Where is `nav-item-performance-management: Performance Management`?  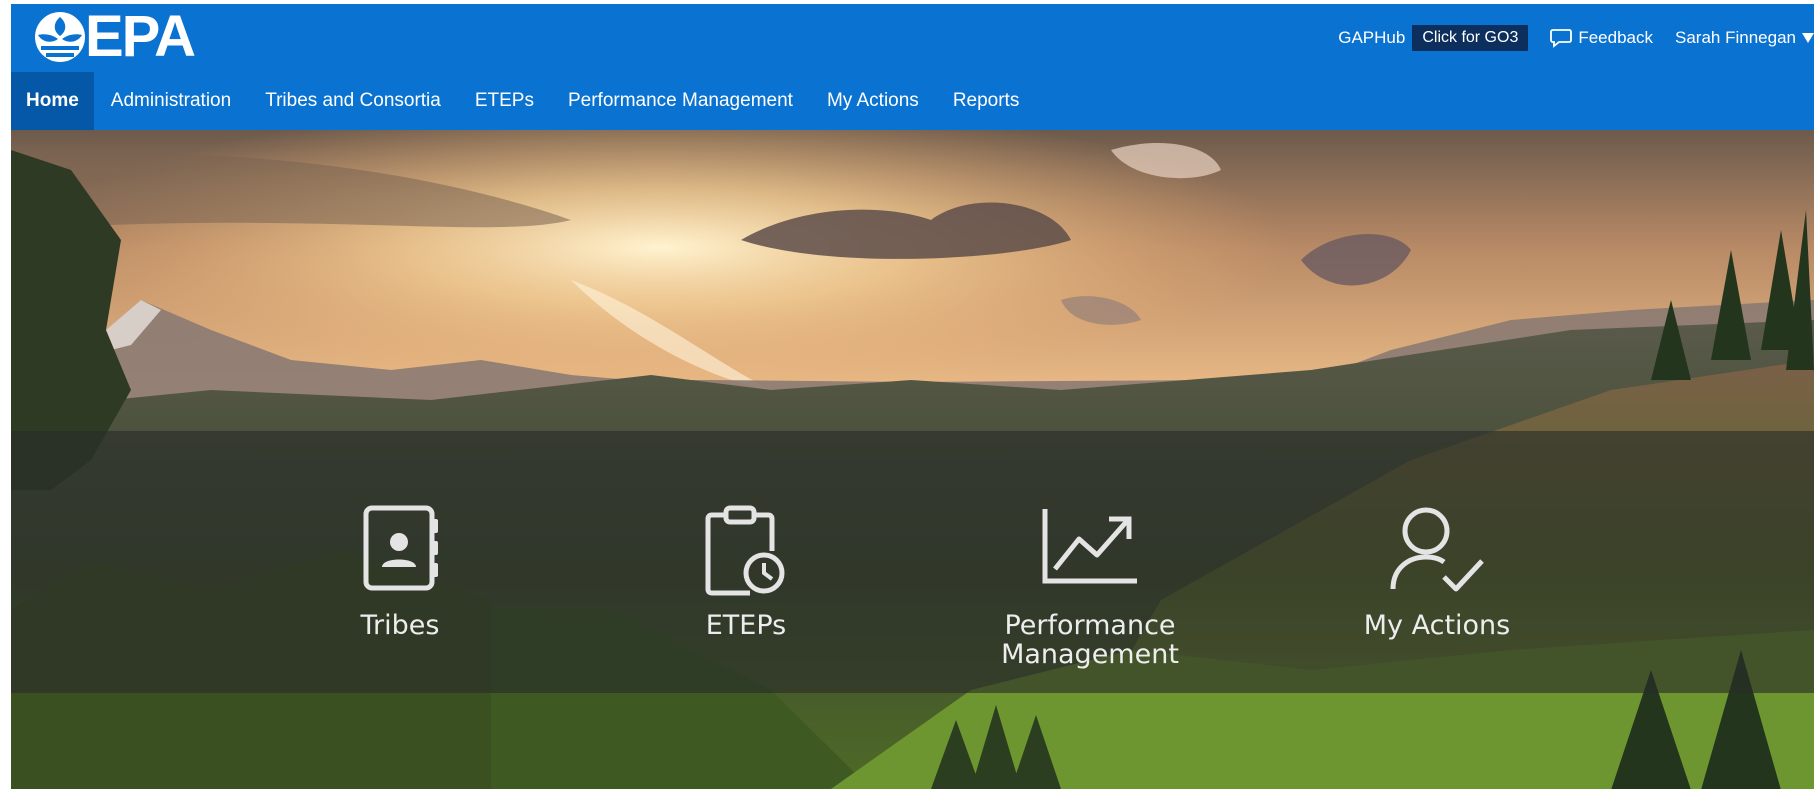
nav-item-performance-management: Performance Management is located at coordinates (680, 101).